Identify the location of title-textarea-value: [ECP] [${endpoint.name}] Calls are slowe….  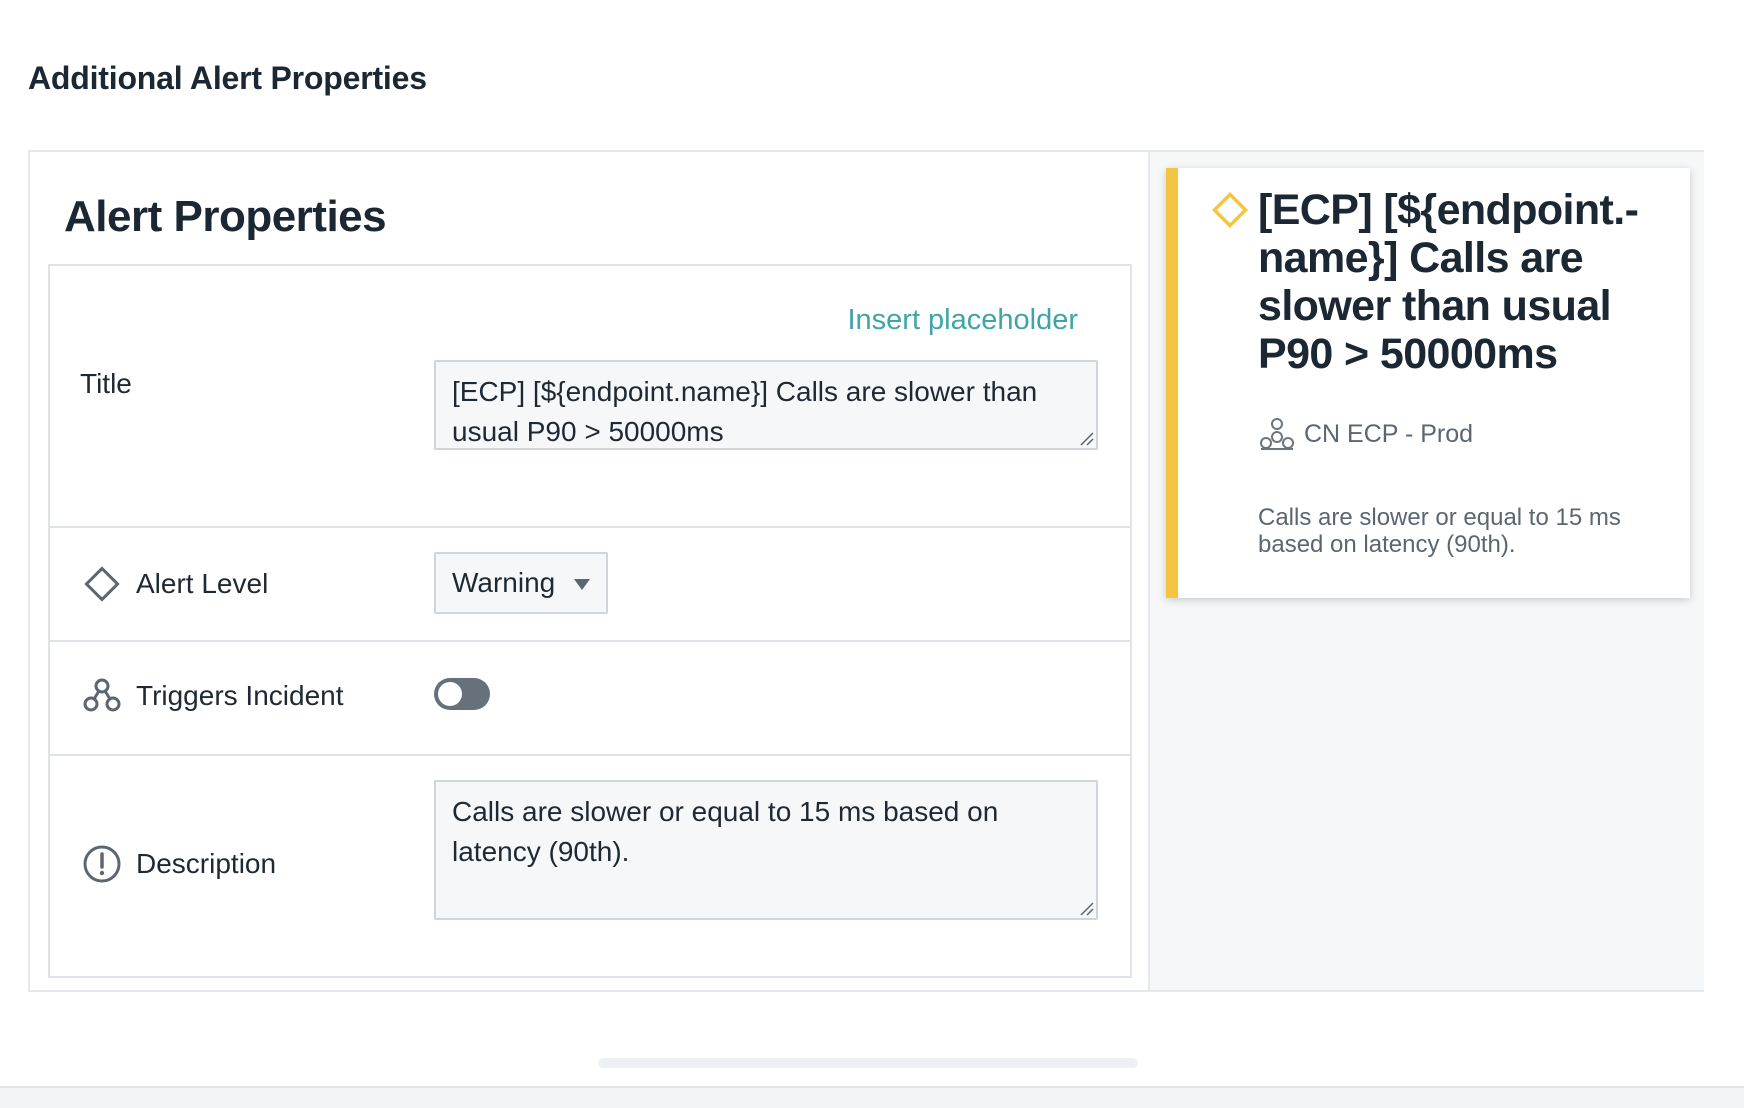
(745, 411).